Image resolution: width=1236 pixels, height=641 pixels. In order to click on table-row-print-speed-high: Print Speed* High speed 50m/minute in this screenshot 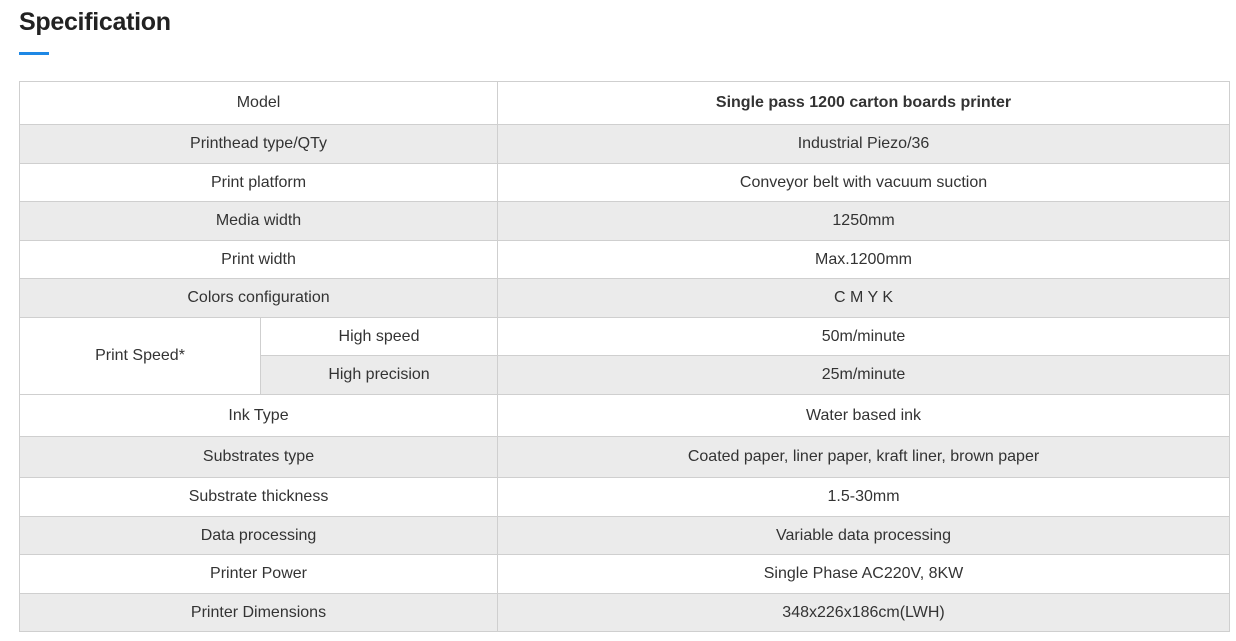, I will do `click(625, 356)`.